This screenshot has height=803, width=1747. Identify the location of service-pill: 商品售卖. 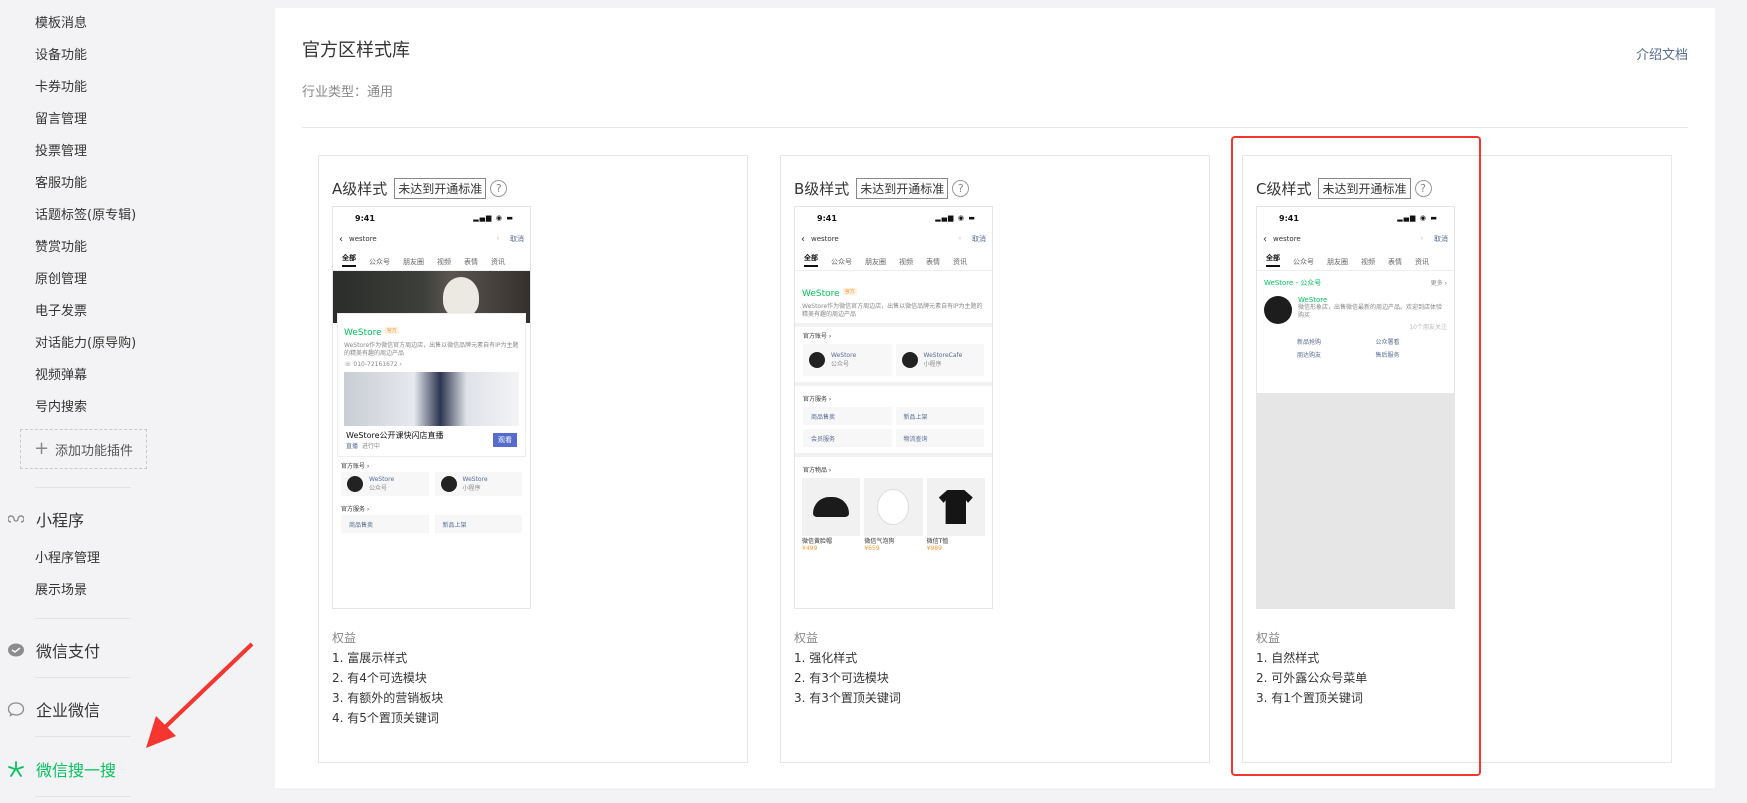
(847, 416).